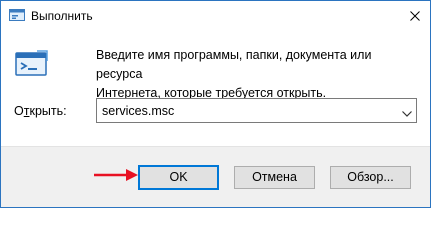  I want to click on red-arrow-annotation, so click(116, 175).